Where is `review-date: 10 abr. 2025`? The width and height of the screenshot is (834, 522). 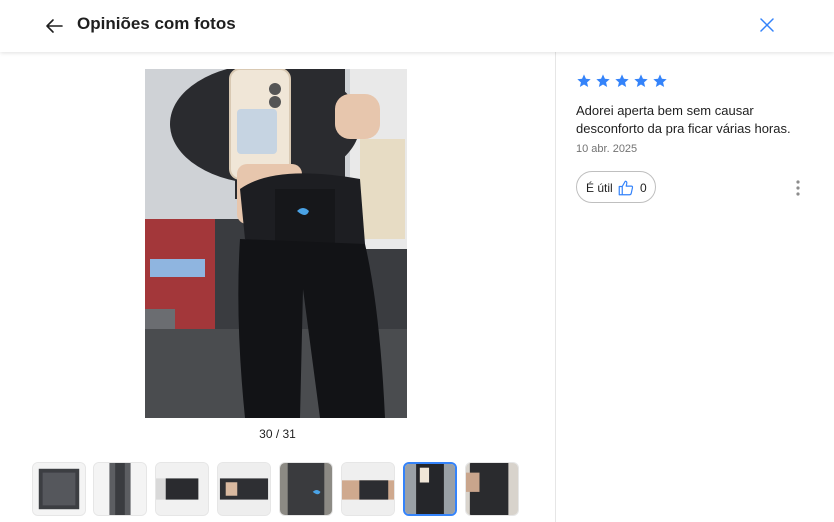
review-date: 10 abr. 2025 is located at coordinates (607, 149).